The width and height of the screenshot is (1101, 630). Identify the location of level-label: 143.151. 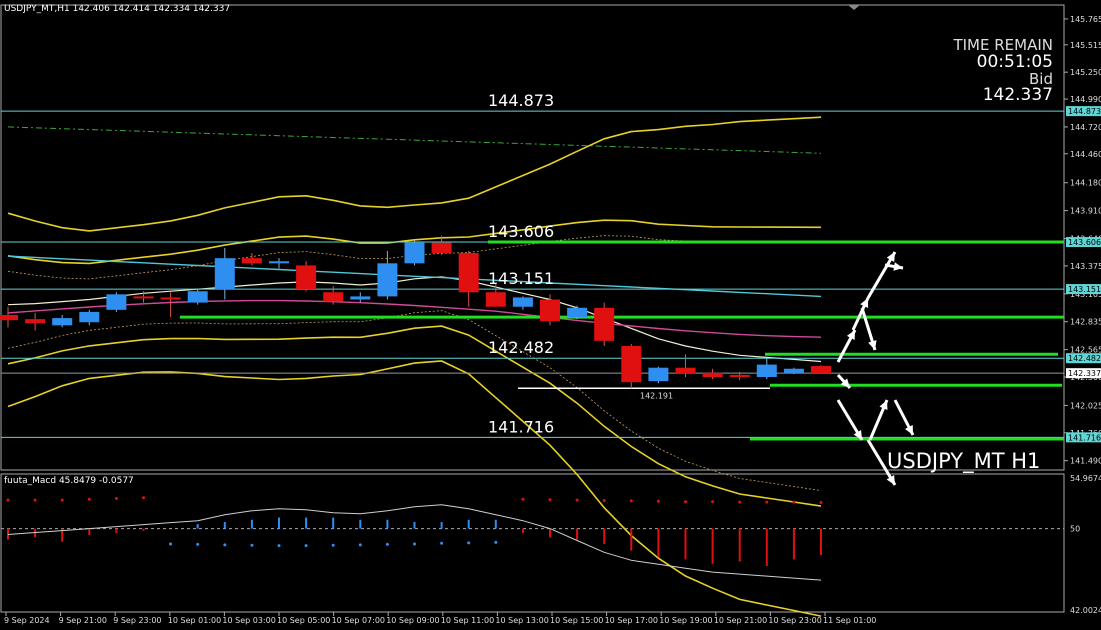
(521, 278).